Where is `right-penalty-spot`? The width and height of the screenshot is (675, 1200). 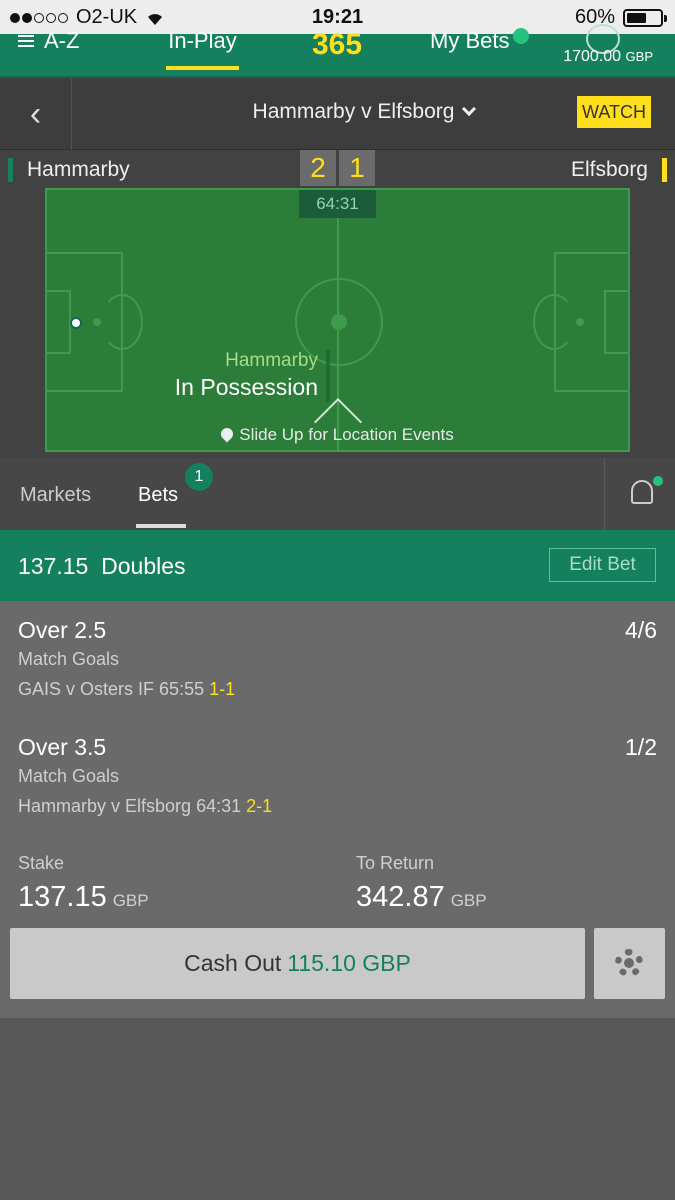
right-penalty-spot is located at coordinates (580, 322).